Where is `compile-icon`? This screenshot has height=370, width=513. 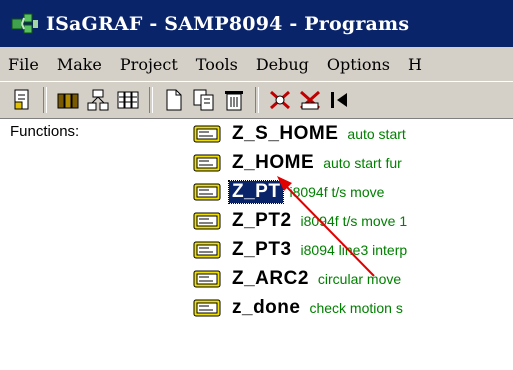 compile-icon is located at coordinates (280, 100).